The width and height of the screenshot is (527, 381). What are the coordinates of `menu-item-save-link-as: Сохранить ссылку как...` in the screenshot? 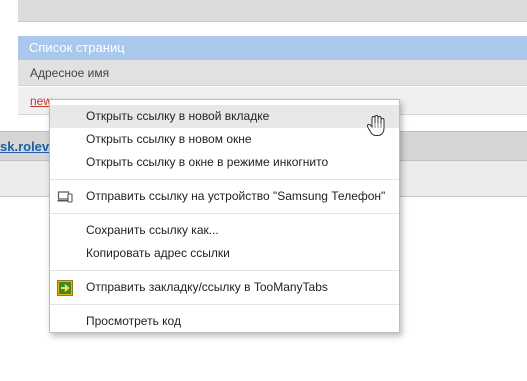 It's located at (224, 230).